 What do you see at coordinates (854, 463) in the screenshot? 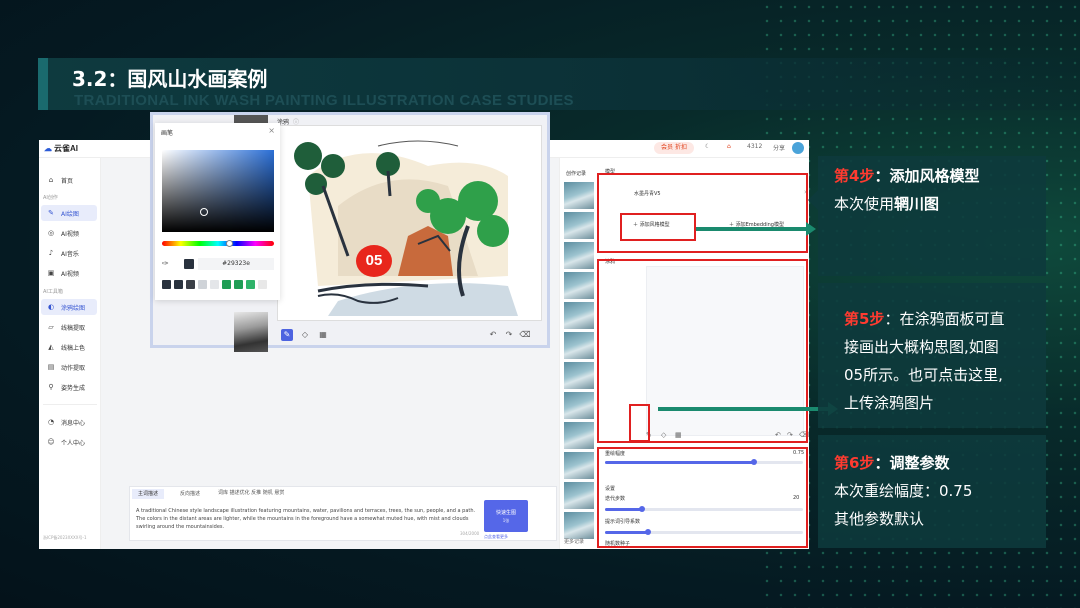
I see `step6-number: 第6步` at bounding box center [854, 463].